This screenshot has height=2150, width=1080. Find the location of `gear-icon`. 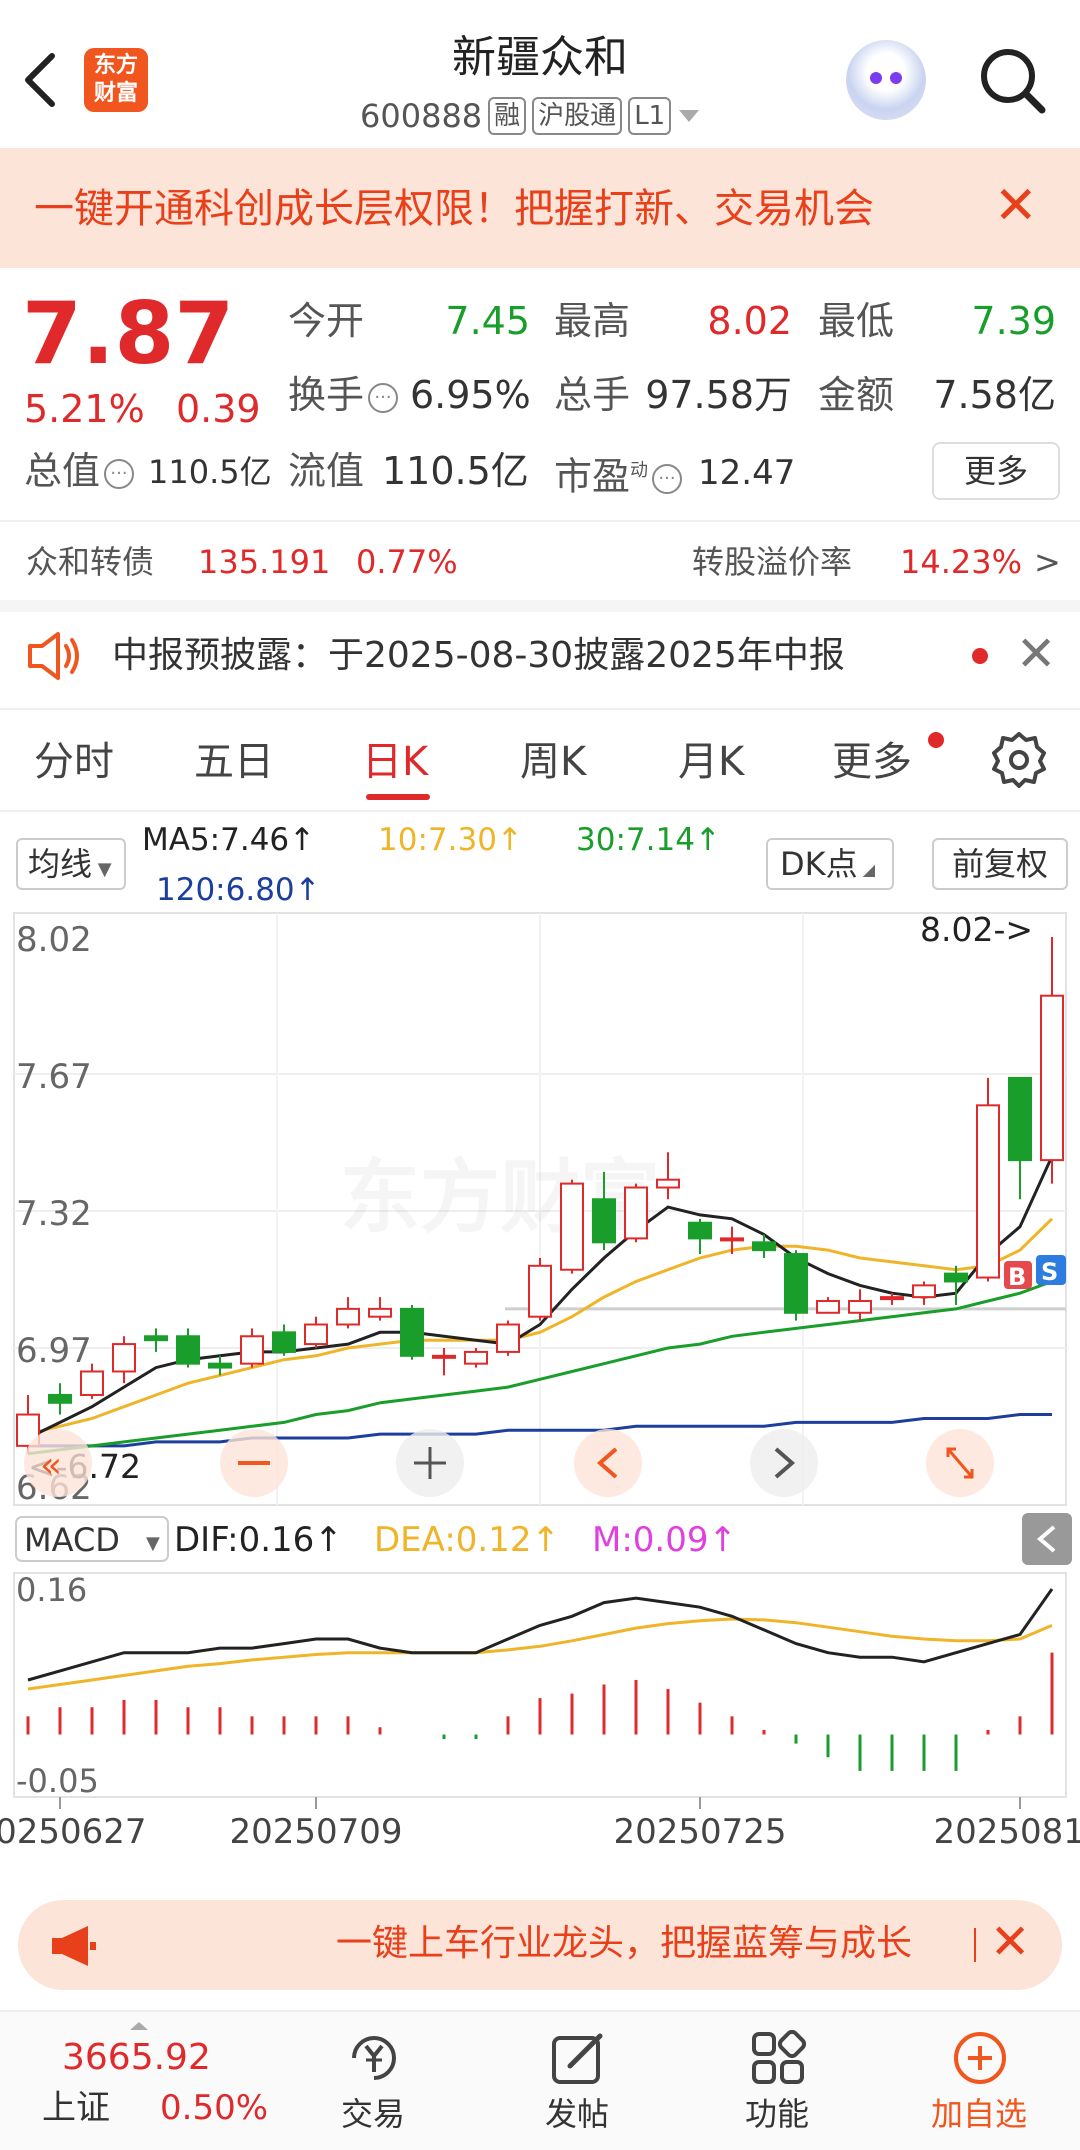

gear-icon is located at coordinates (1019, 759).